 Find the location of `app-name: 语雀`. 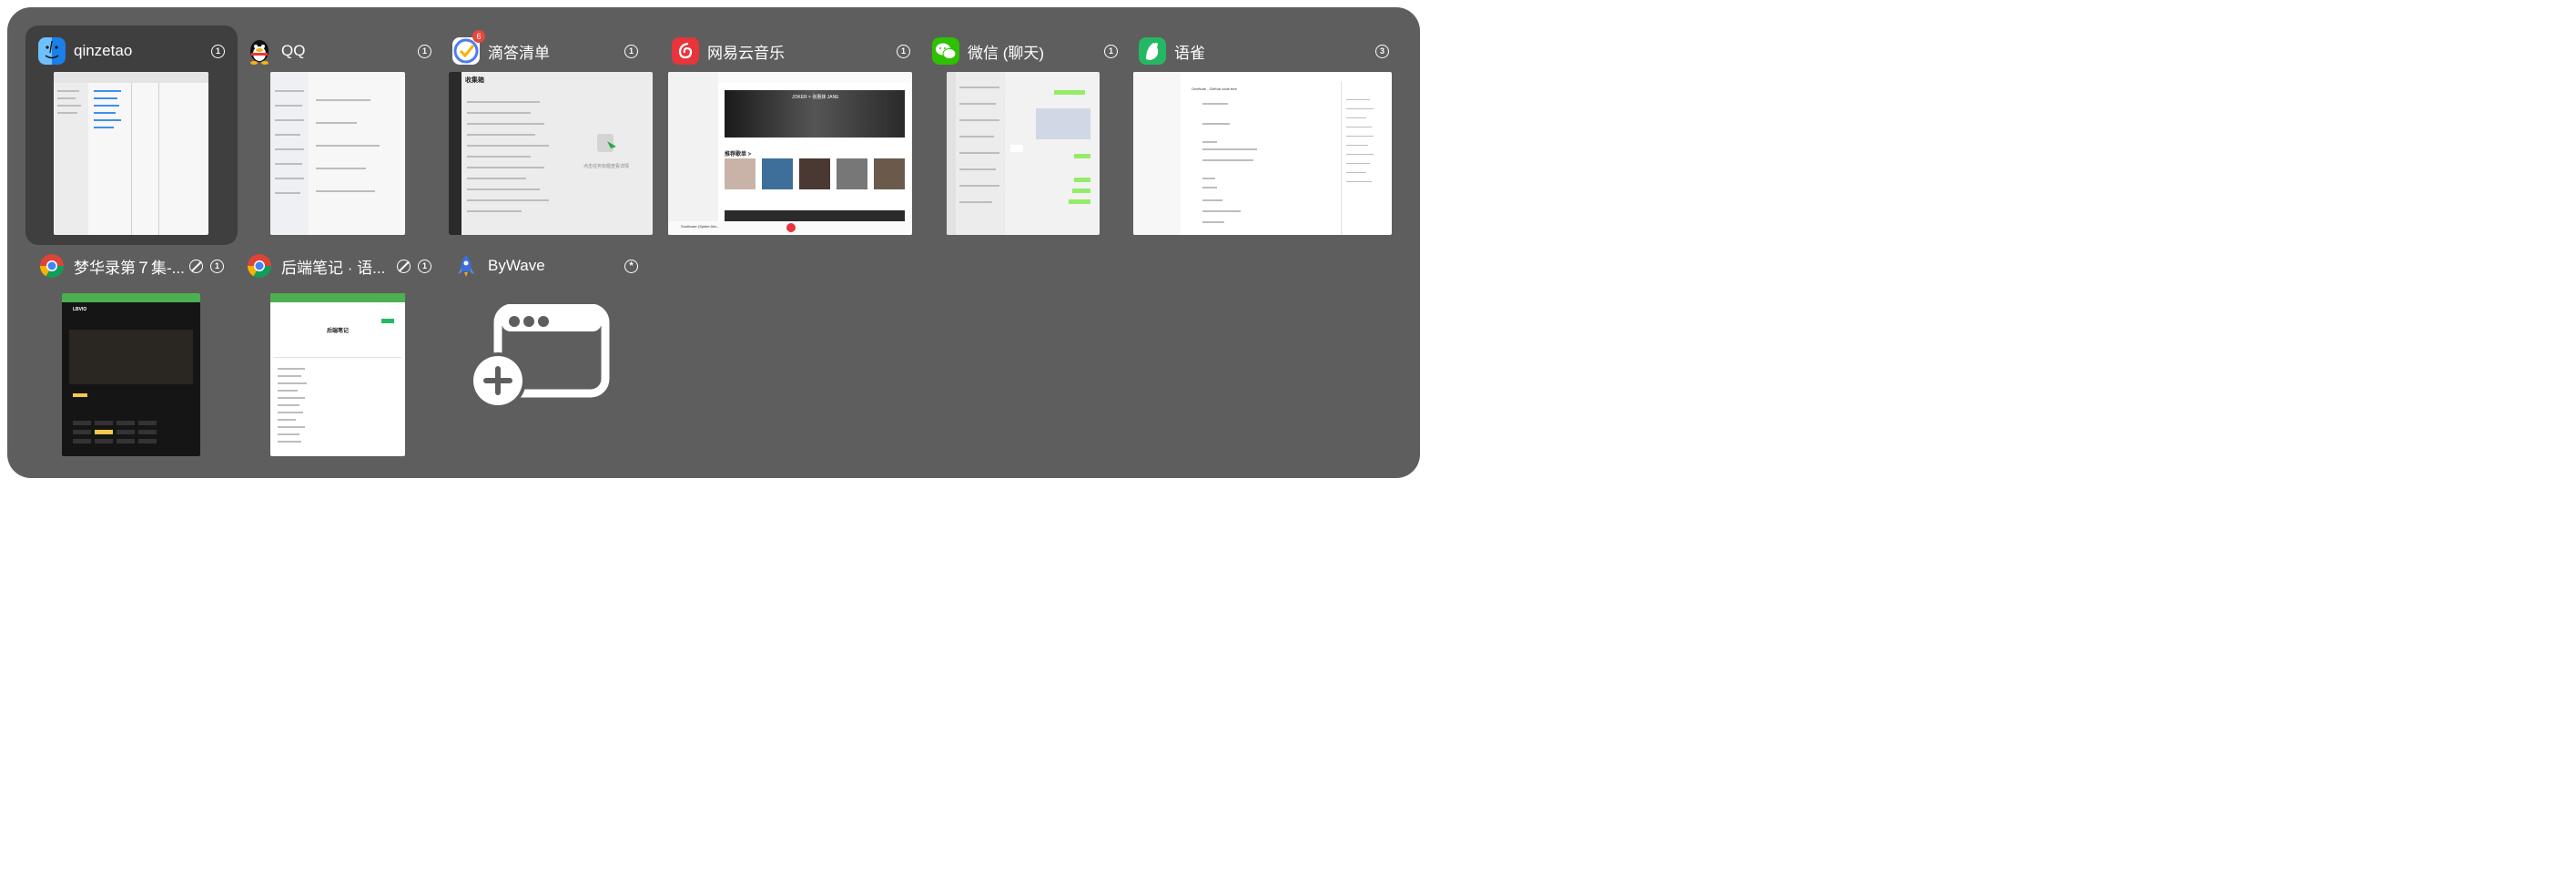

app-name: 语雀 is located at coordinates (1189, 53).